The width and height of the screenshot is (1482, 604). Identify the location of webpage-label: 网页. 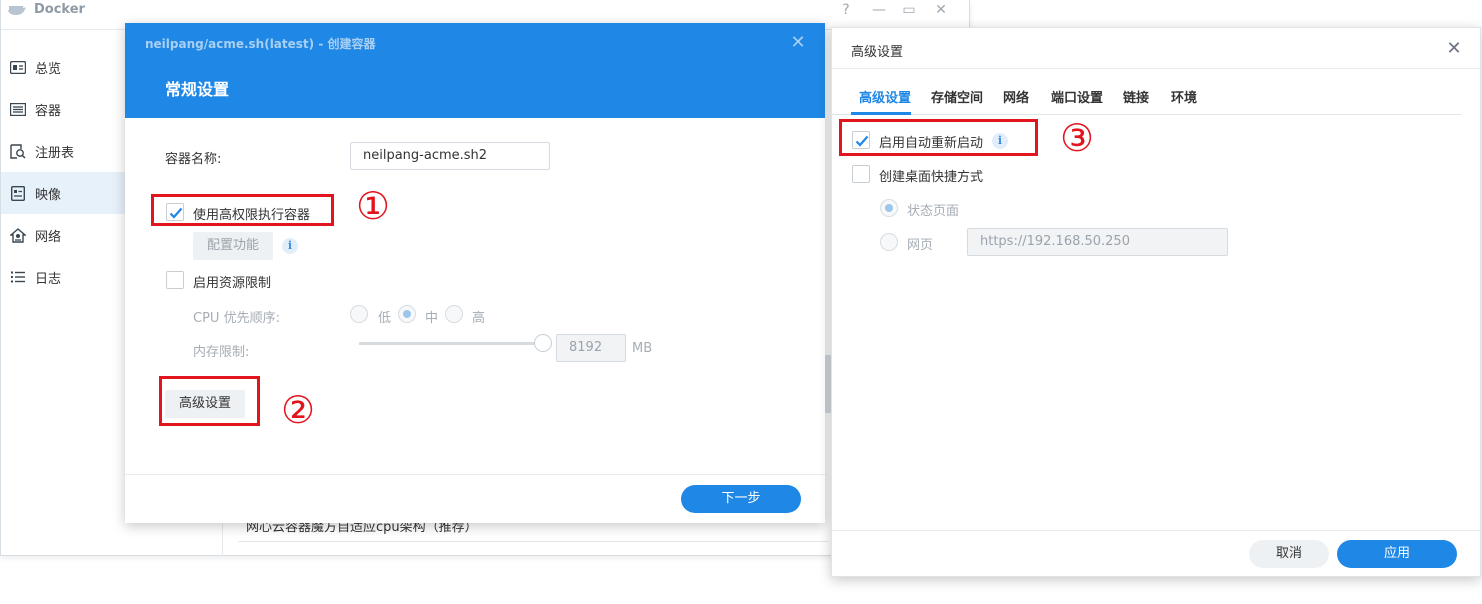
(920, 245).